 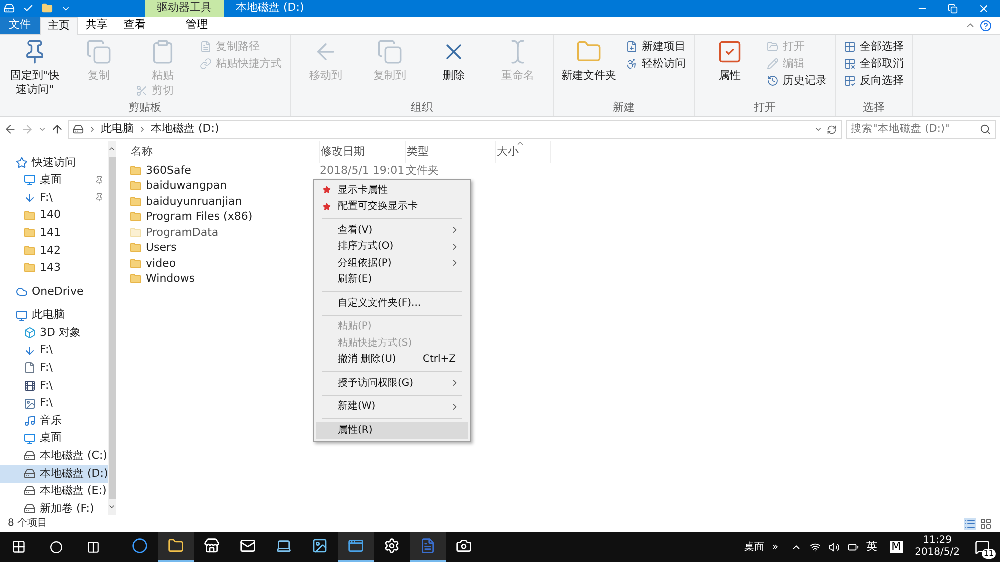 I want to click on up-icon, so click(x=57, y=129).